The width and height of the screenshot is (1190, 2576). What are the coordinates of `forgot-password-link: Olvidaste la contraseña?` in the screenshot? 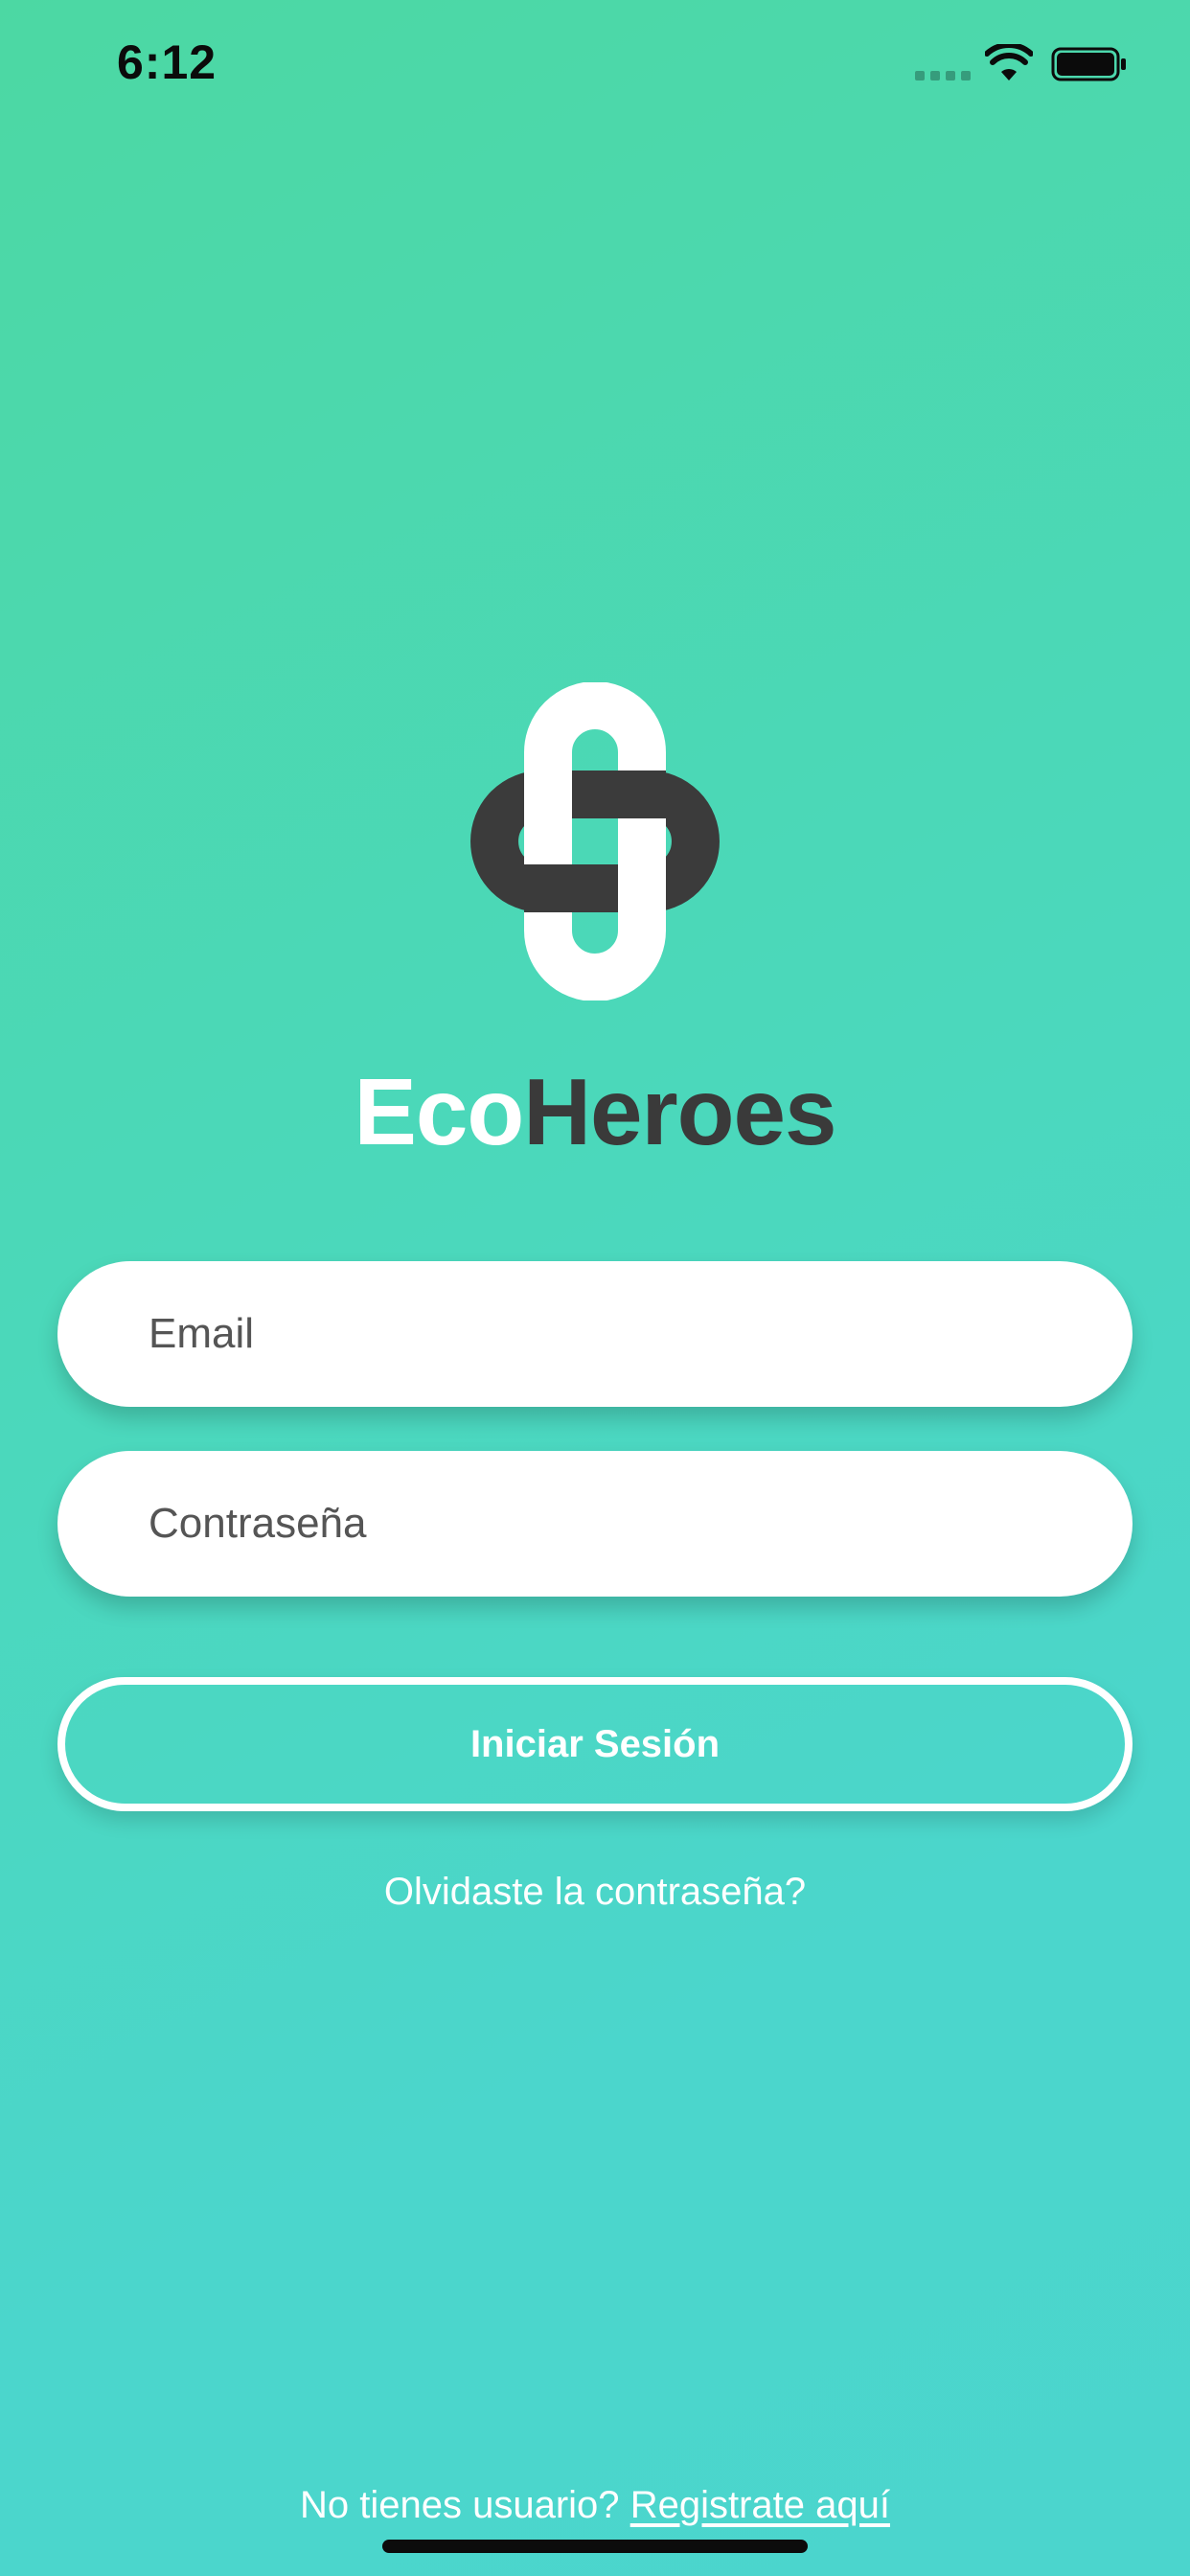 It's located at (595, 1892).